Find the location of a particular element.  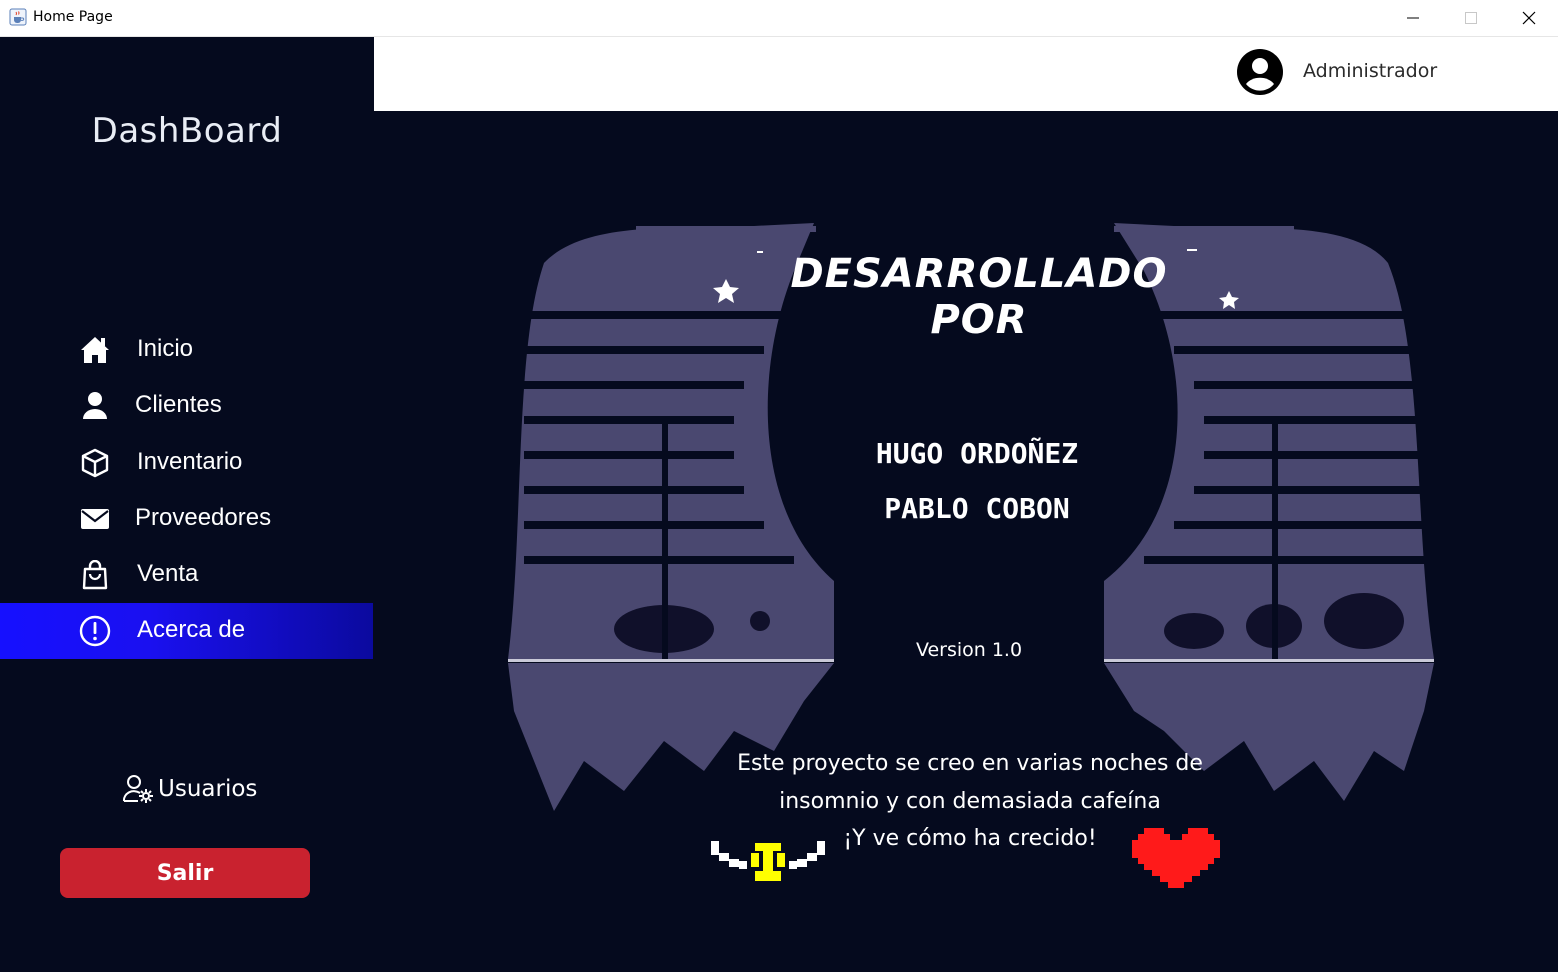

minimize-button is located at coordinates (1413, 18).